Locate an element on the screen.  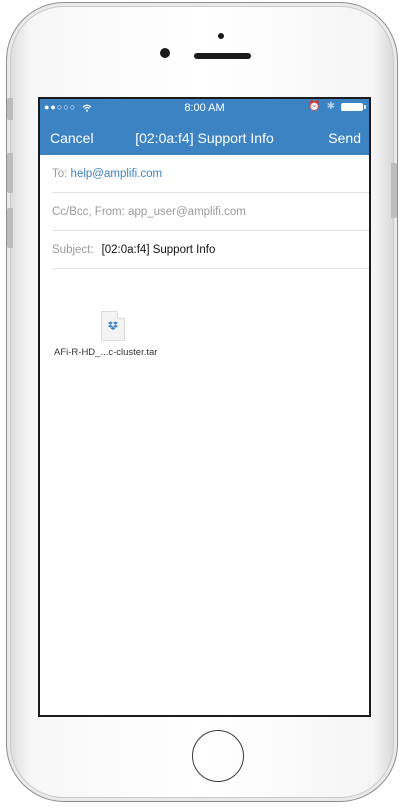
attachment-filename: AFi-R-HD_...c-cluster.tar is located at coordinates (106, 352).